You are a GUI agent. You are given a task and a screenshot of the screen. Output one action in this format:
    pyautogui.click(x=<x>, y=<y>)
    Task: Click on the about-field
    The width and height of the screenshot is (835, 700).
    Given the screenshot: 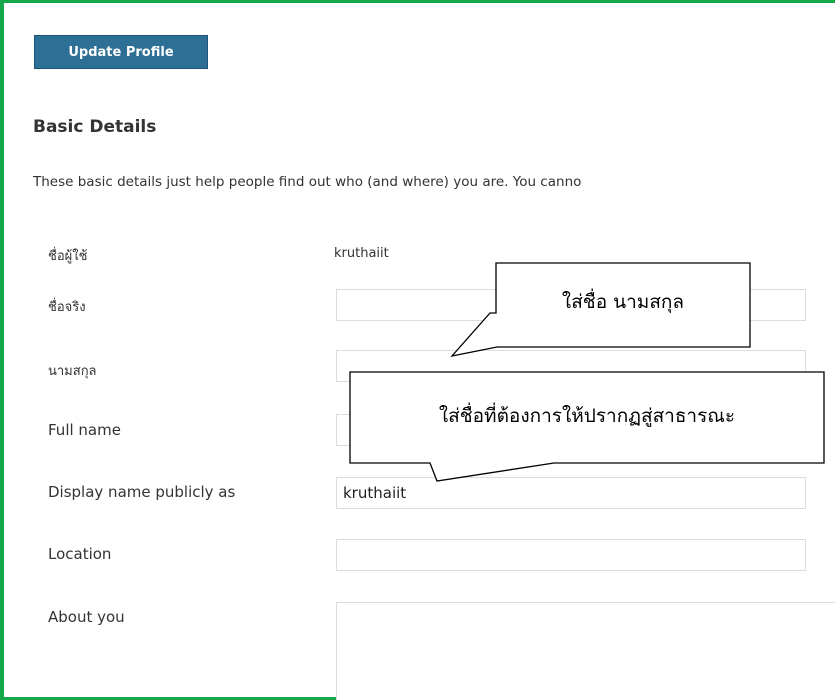 What is the action you would take?
    pyautogui.click(x=585, y=651)
    